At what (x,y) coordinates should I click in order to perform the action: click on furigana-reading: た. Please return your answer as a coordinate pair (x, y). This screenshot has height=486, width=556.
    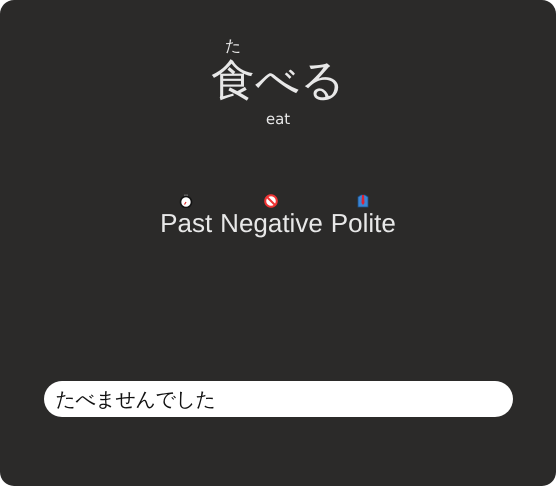
    Looking at the image, I should click on (233, 46).